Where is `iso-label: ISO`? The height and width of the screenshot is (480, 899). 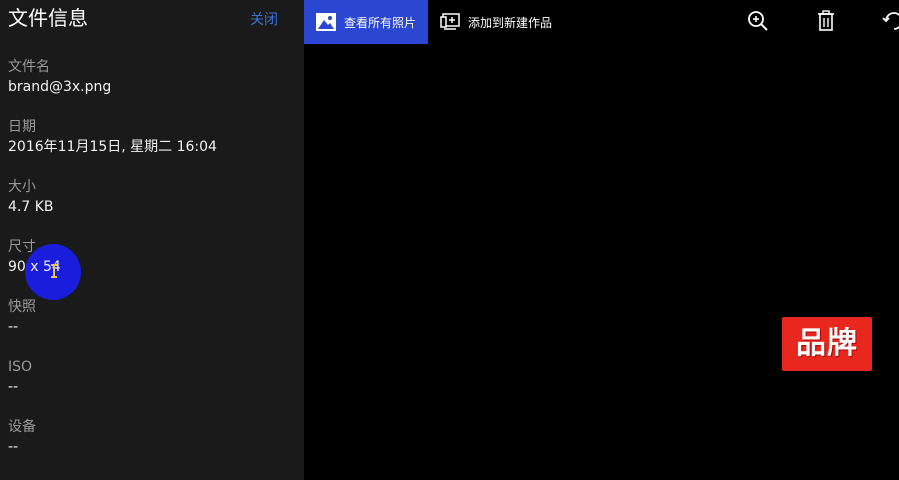 iso-label: ISO is located at coordinates (20, 367).